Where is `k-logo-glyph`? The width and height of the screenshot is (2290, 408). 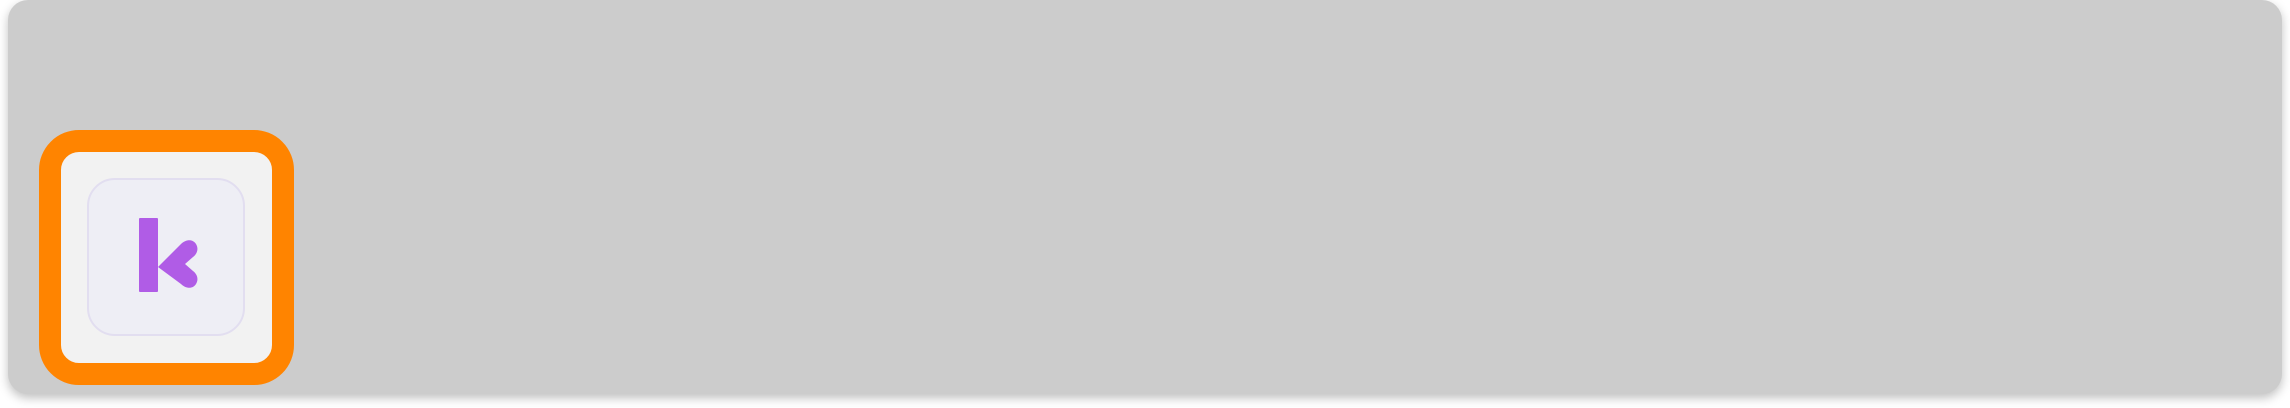
k-logo-glyph is located at coordinates (168, 255).